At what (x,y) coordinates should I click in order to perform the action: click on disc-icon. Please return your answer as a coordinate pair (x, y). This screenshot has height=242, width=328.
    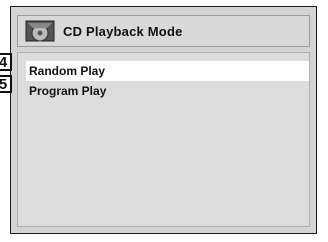
    Looking at the image, I should click on (40, 31).